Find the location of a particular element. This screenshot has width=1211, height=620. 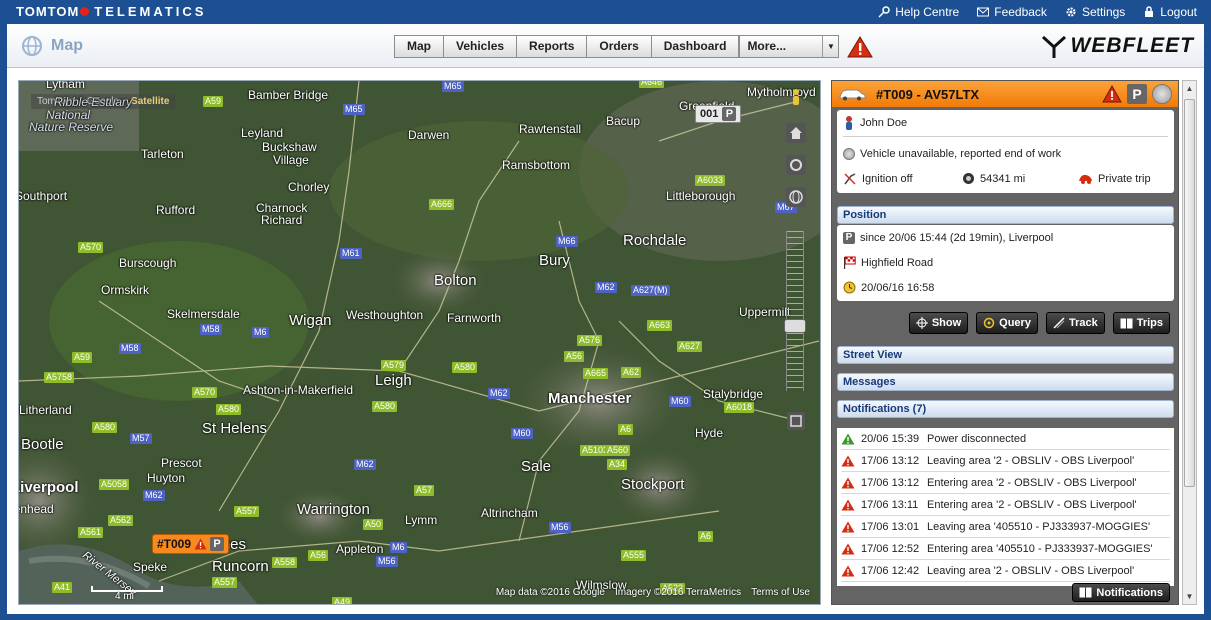

place-label: Chorley is located at coordinates (309, 187).